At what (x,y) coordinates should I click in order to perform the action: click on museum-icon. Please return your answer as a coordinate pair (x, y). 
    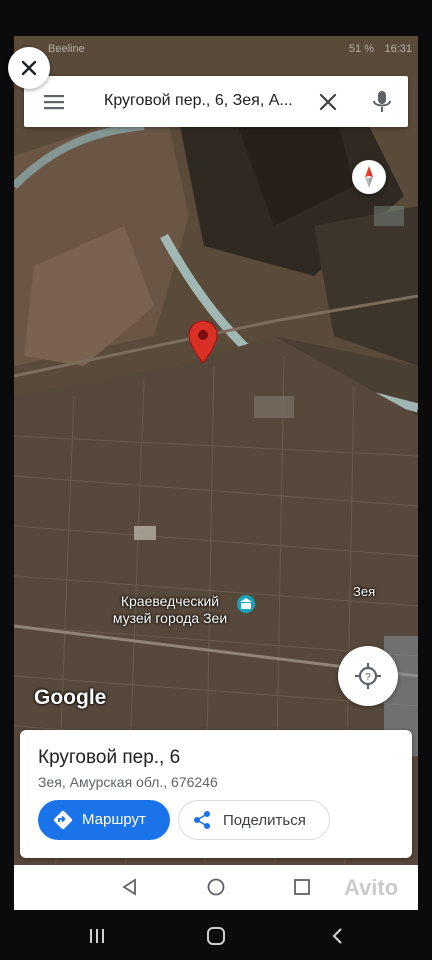
    Looking at the image, I should click on (246, 604).